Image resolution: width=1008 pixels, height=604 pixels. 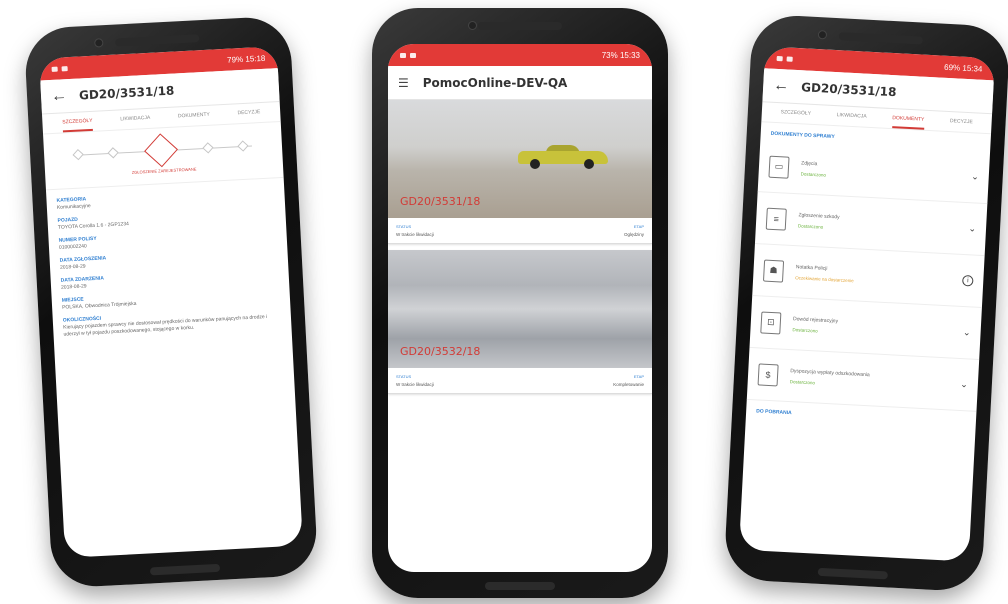 I want to click on stage-column: ETAP Kompletowanie, so click(x=628, y=380).